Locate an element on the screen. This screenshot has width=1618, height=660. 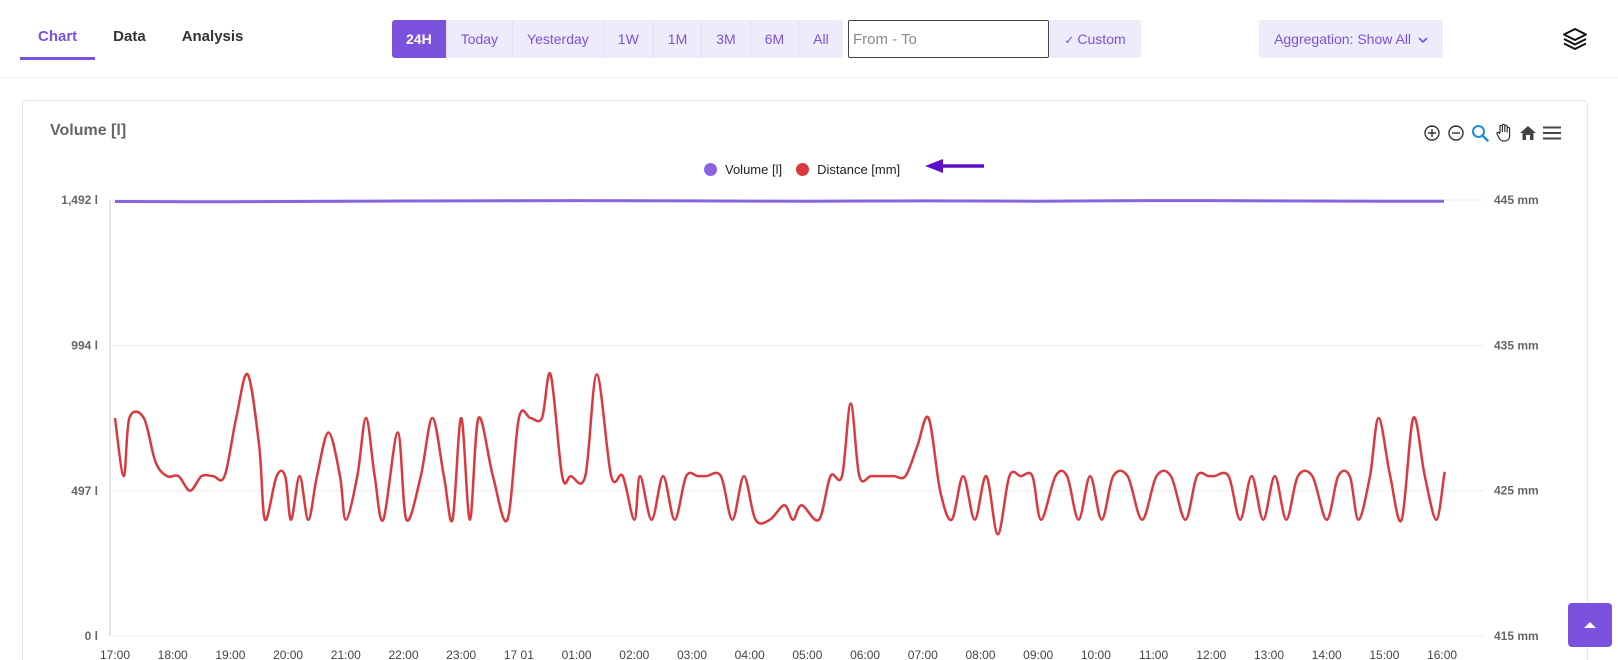
chart-title: Volume [l] is located at coordinates (88, 130).